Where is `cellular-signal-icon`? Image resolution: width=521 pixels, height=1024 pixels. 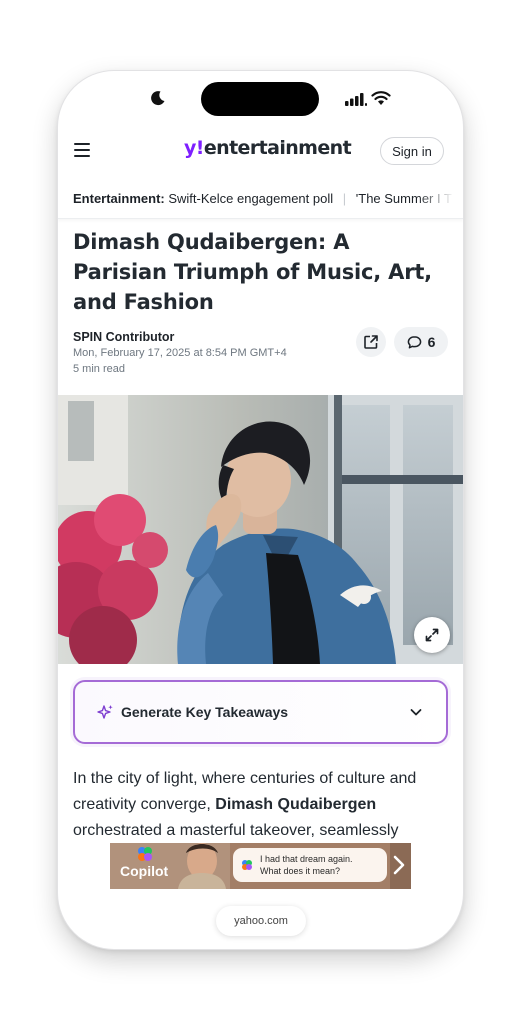 cellular-signal-icon is located at coordinates (356, 99).